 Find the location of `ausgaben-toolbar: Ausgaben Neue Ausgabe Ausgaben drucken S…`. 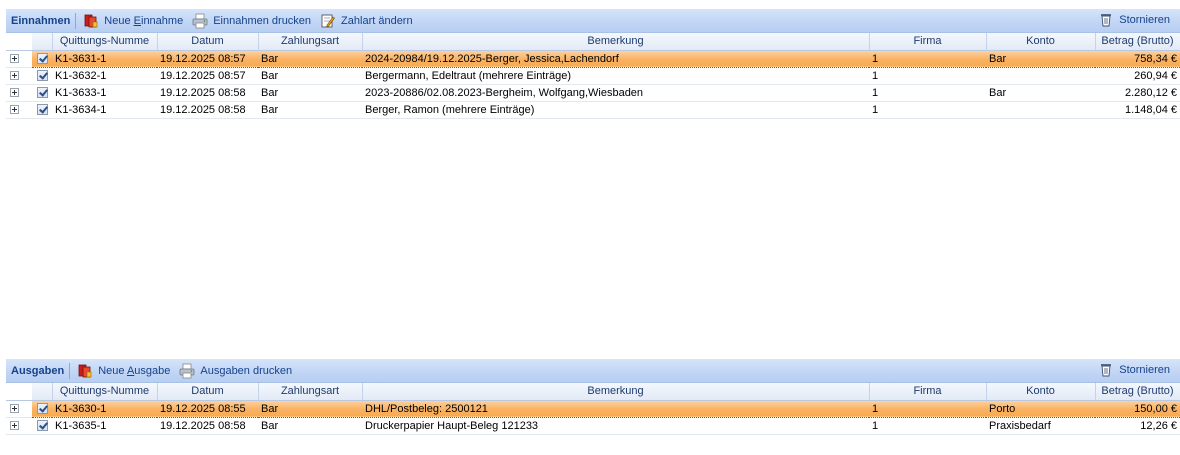

ausgaben-toolbar: Ausgaben Neue Ausgabe Ausgaben drucken S… is located at coordinates (593, 371).